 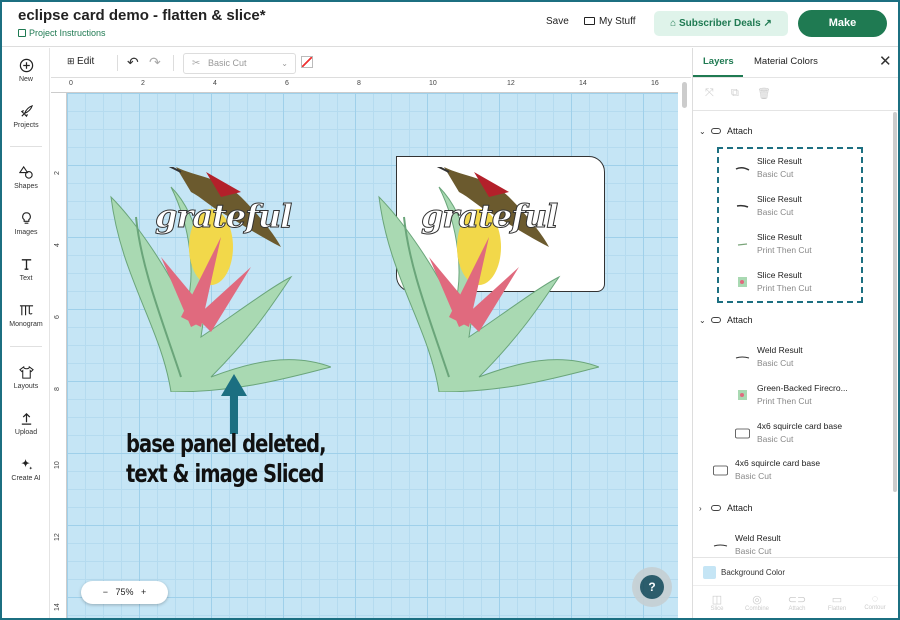 What do you see at coordinates (239, 63) in the screenshot?
I see `operation-select: ✂ Basic Cut ⌄` at bounding box center [239, 63].